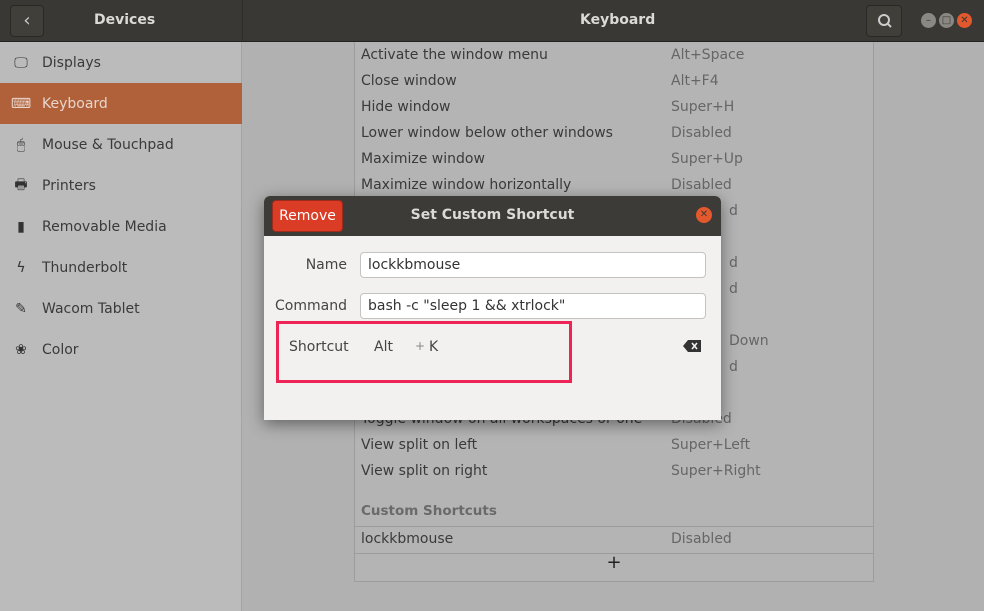  Describe the element at coordinates (703, 107) in the screenshot. I see `shortcut-value: Super+H` at that location.